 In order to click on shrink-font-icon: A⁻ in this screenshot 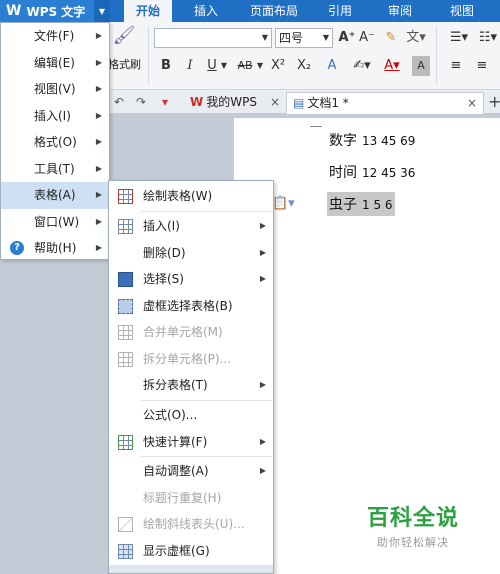, I will do `click(367, 38)`.